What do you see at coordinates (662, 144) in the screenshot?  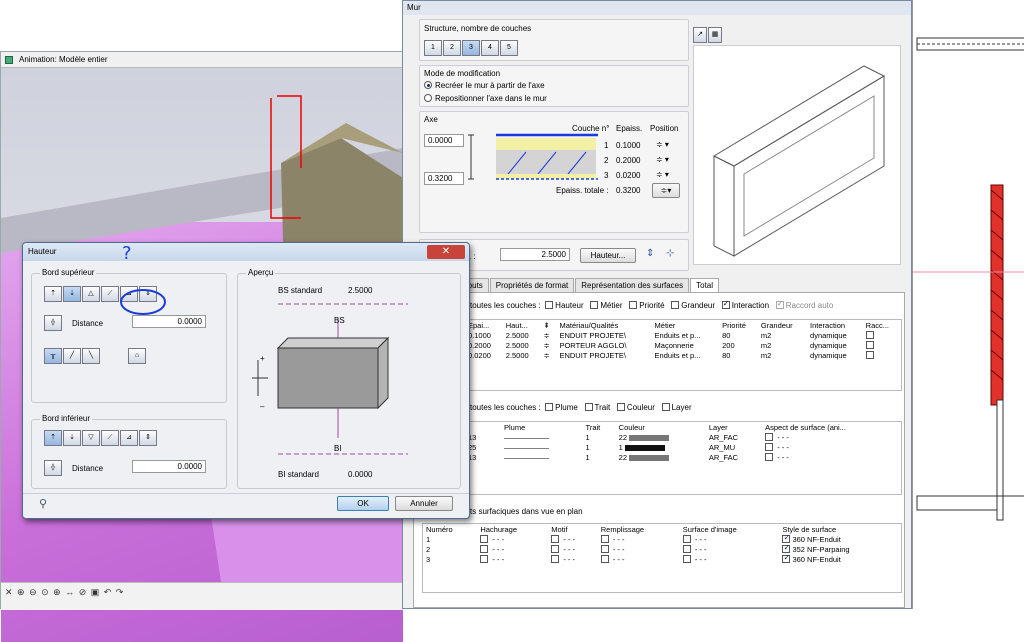 I see `layer-1-position-icon: ≑ ▾` at bounding box center [662, 144].